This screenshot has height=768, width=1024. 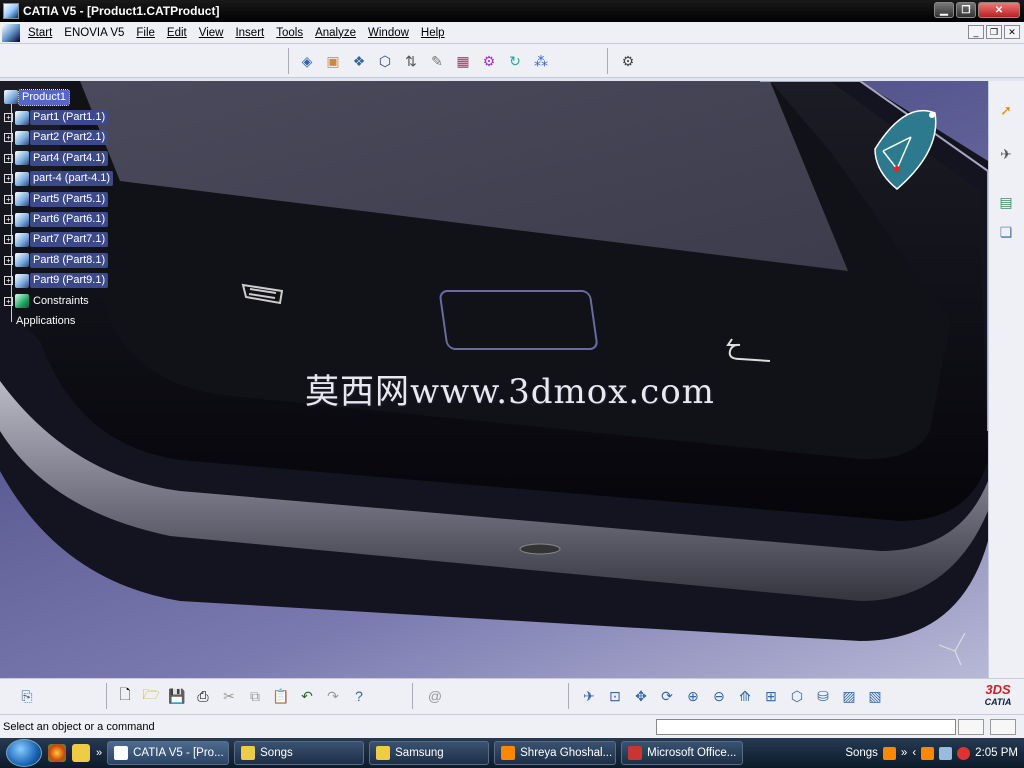 I want to click on undo-icon: ↶, so click(x=307, y=696).